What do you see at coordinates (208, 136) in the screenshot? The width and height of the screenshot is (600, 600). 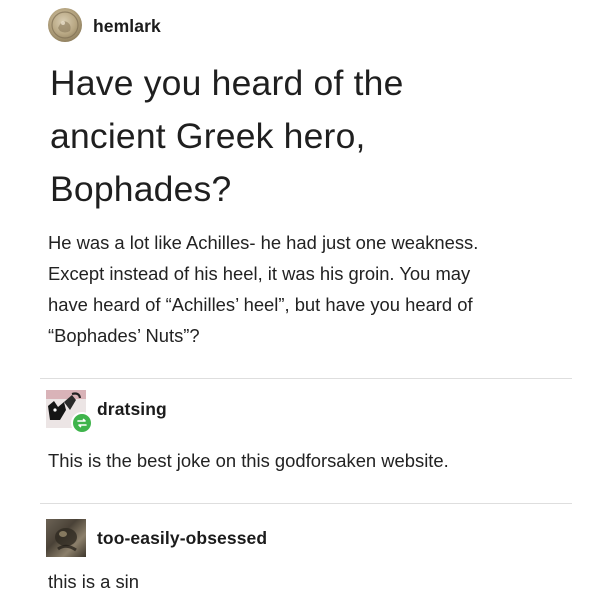 I see `post-title-line: ancient Greek hero,` at bounding box center [208, 136].